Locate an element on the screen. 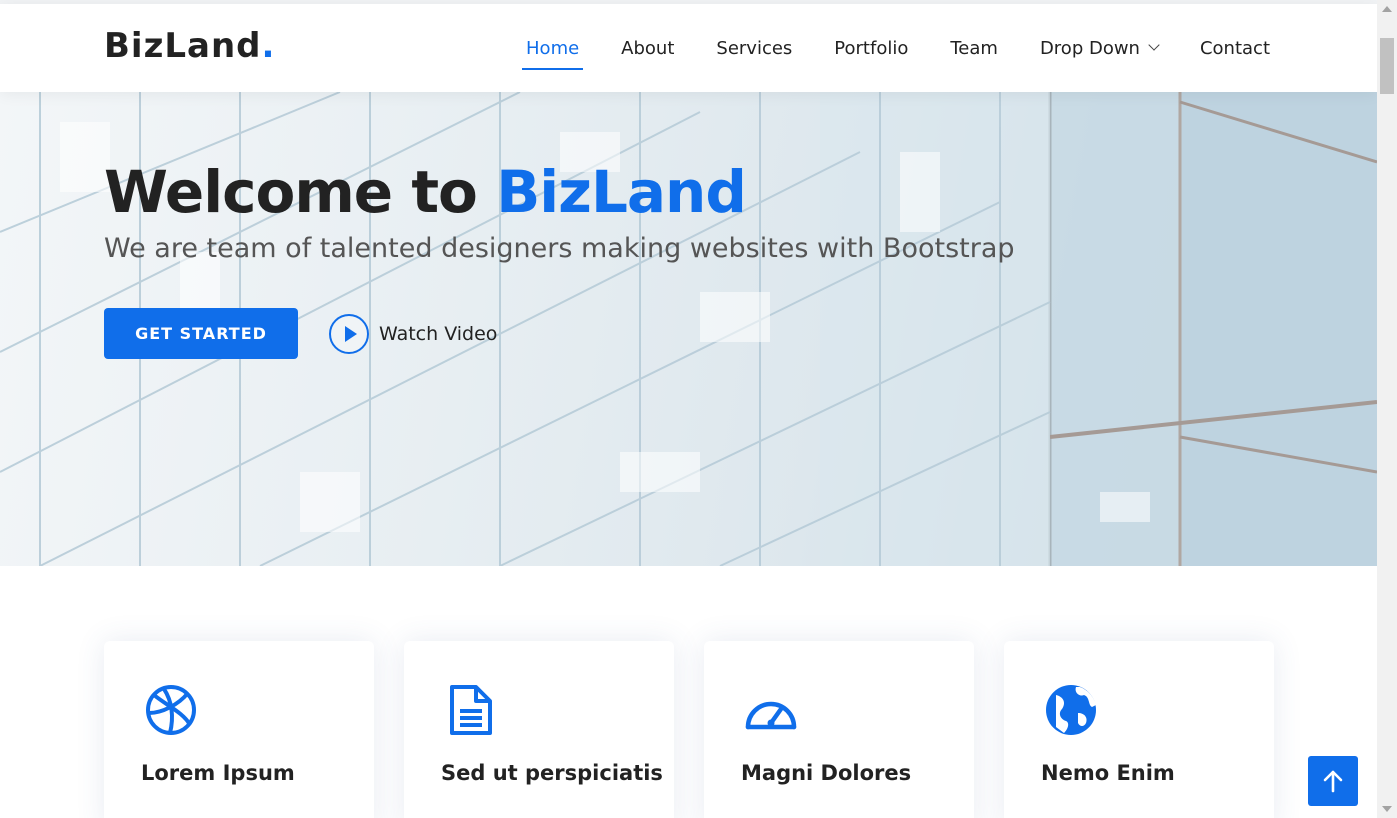 This screenshot has width=1397, height=818. hero-title: Welcome to BizLand is located at coordinates (425, 192).